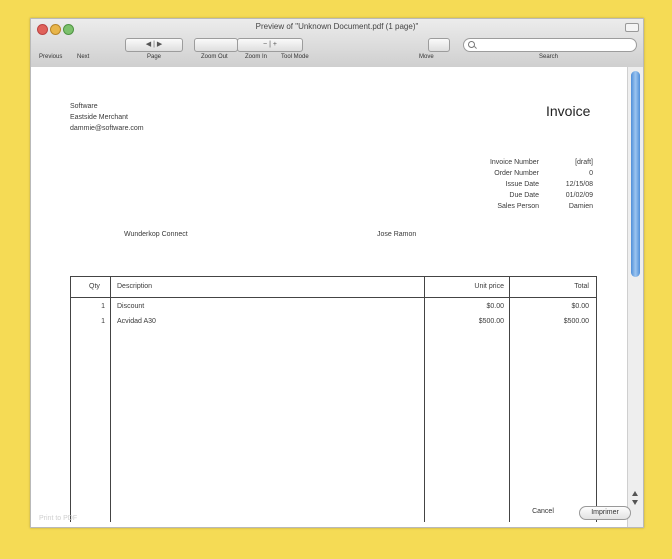 This screenshot has width=672, height=559. Describe the element at coordinates (581, 286) in the screenshot. I see `column-header-total: Total` at that location.